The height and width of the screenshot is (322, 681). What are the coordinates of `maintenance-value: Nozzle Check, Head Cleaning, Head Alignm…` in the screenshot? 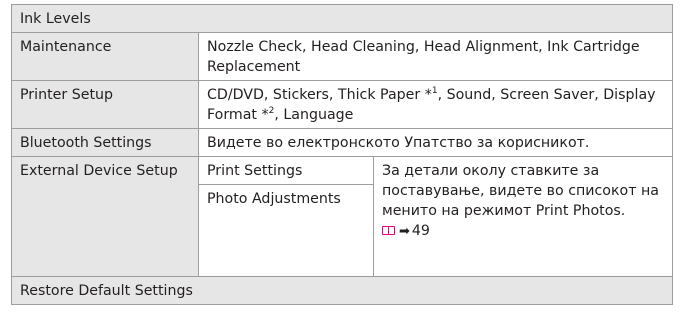 It's located at (435, 56).